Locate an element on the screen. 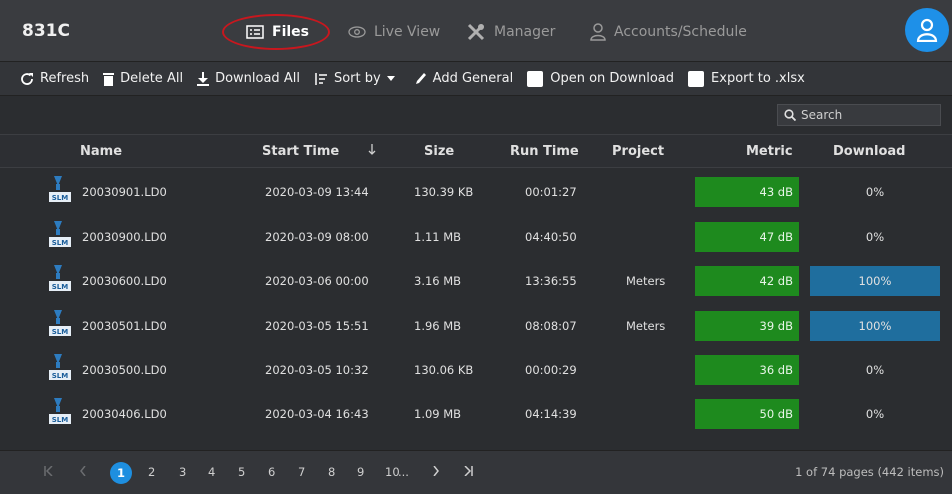 This screenshot has width=952, height=494. run-time: 04:40:50 is located at coordinates (551, 237).